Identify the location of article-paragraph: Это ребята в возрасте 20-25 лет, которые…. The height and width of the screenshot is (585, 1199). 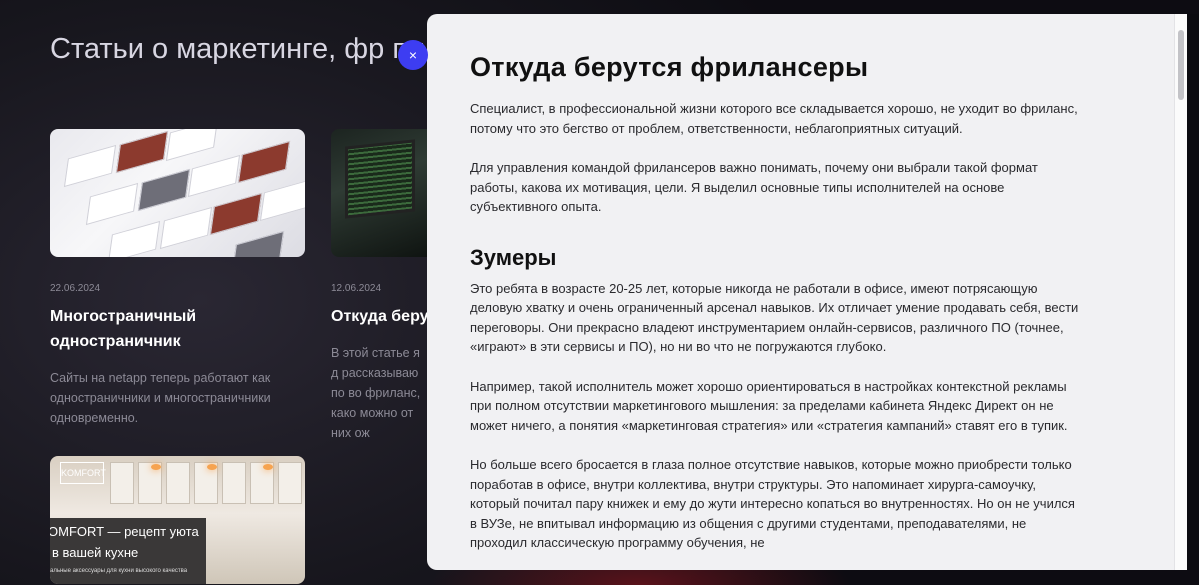
(774, 317).